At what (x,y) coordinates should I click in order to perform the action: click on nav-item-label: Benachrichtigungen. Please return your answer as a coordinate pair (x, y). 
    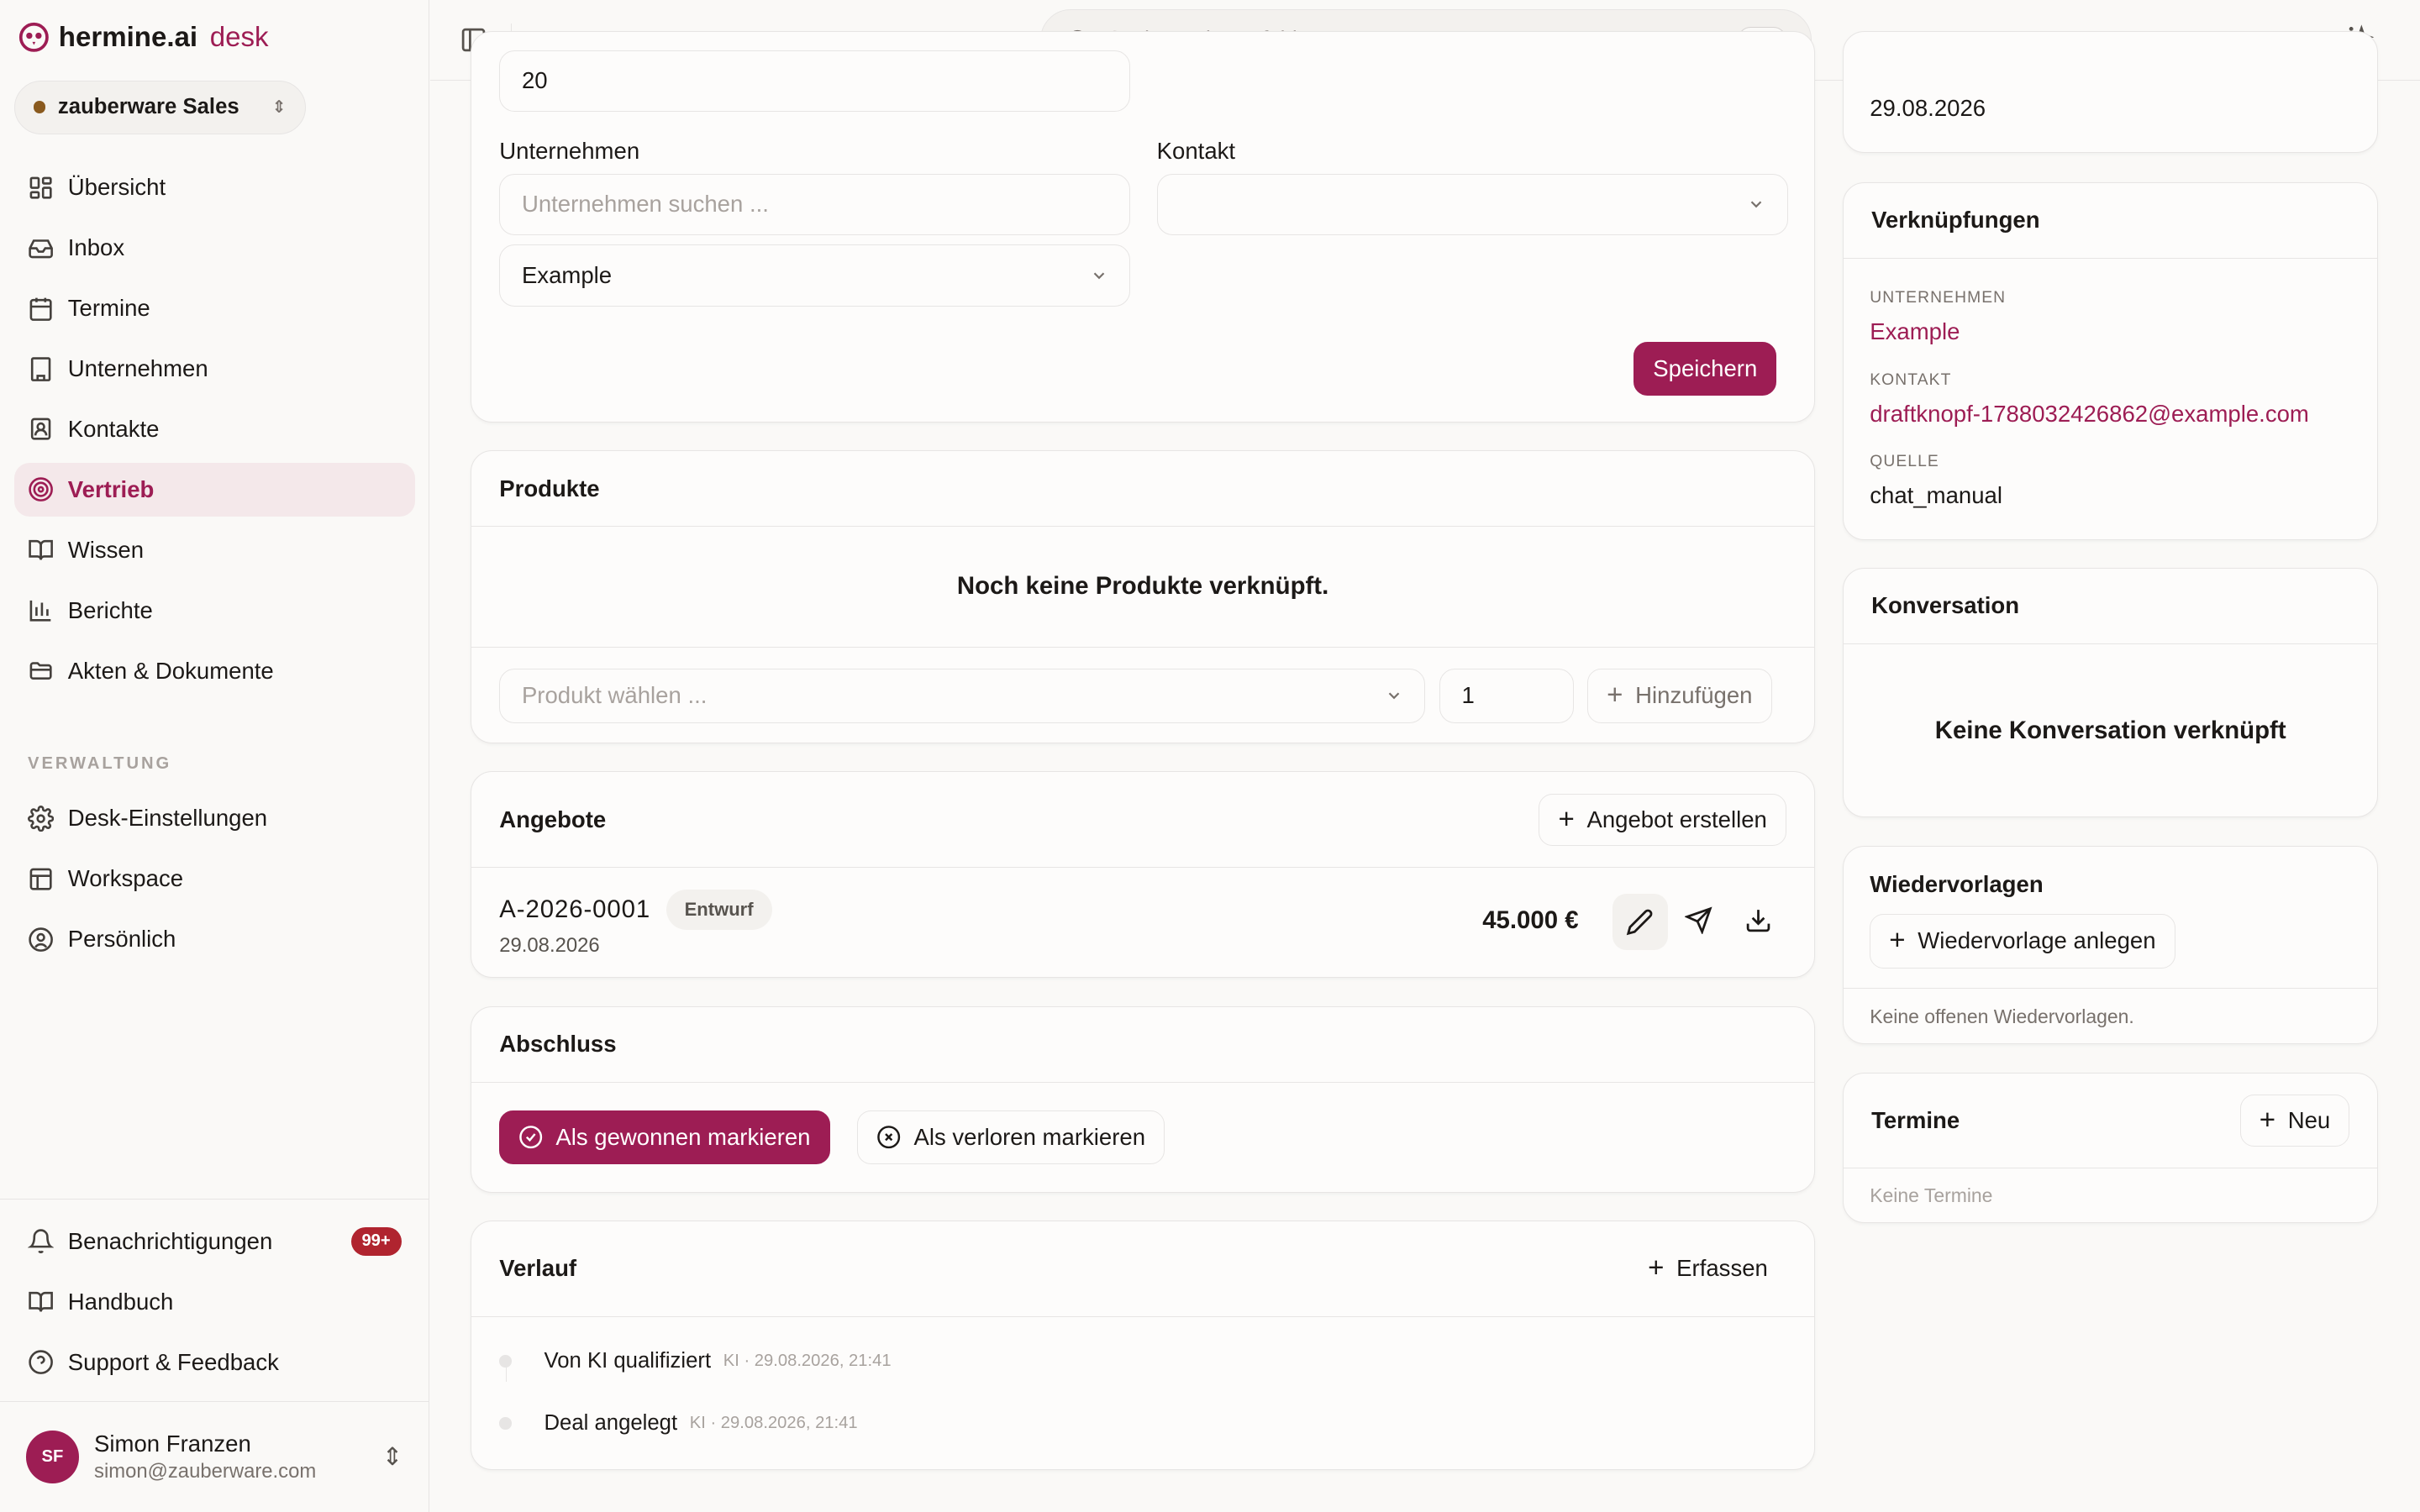
    Looking at the image, I should click on (170, 1240).